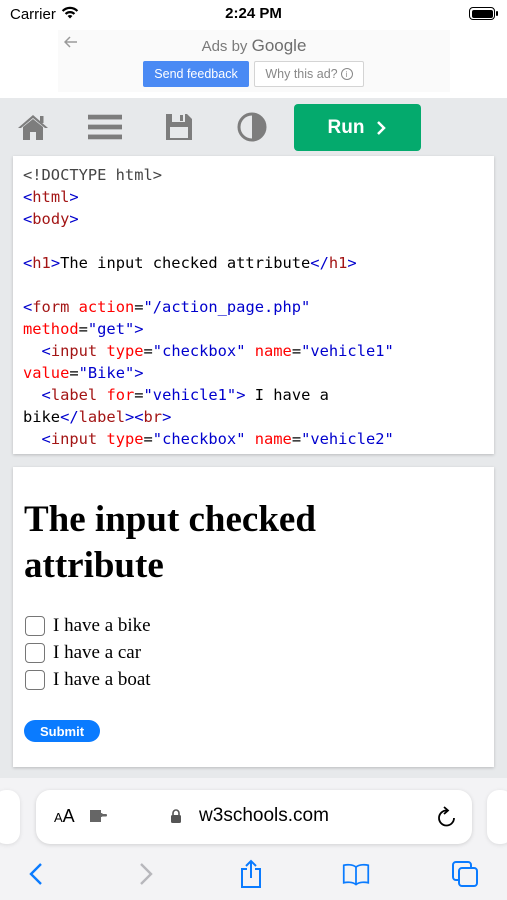 Image resolution: width=507 pixels, height=900 pixels. Describe the element at coordinates (83, 373) in the screenshot. I see `code-line: value="Bike">` at that location.